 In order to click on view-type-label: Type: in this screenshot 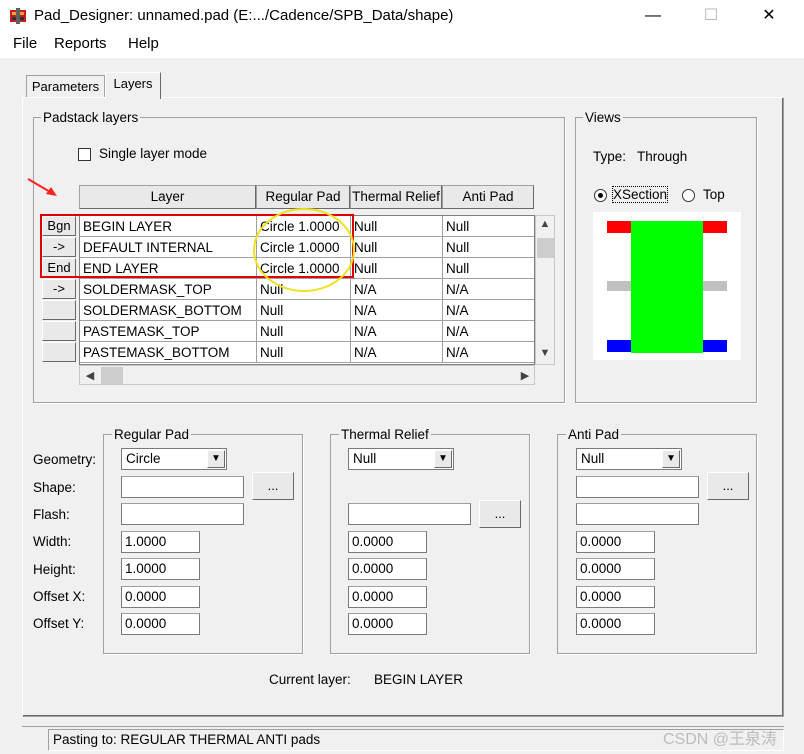, I will do `click(610, 156)`.